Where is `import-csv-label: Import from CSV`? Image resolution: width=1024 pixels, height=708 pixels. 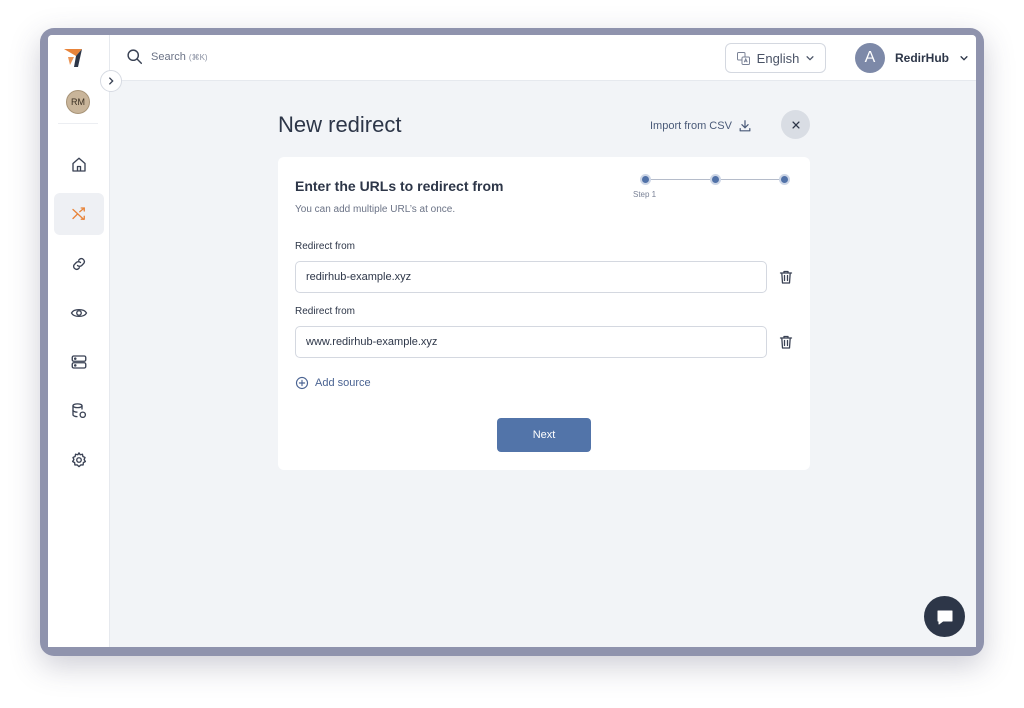 import-csv-label: Import from CSV is located at coordinates (691, 126).